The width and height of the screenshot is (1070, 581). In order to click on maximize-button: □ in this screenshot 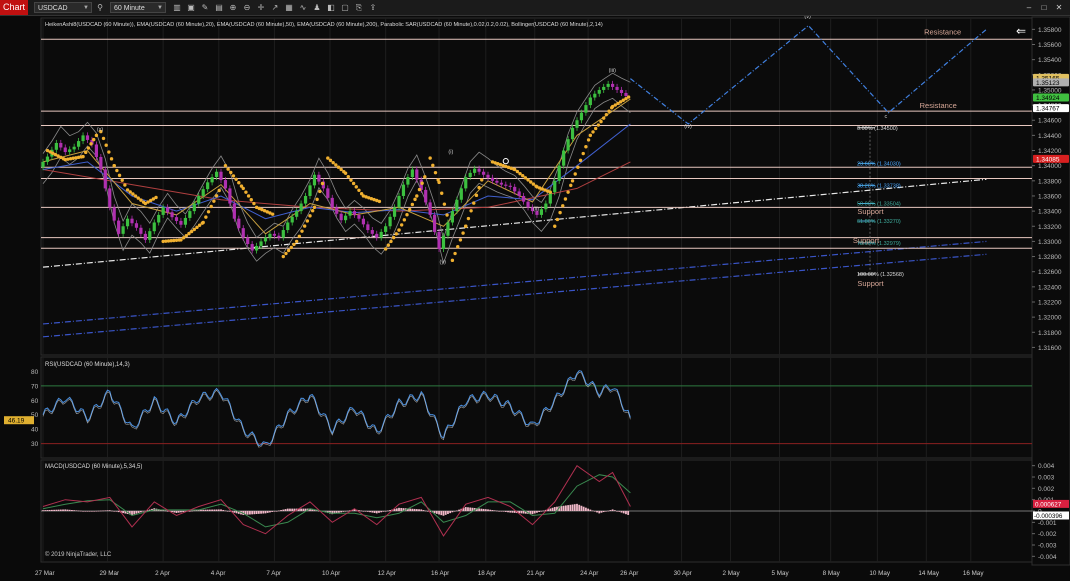, I will do `click(1044, 7)`.